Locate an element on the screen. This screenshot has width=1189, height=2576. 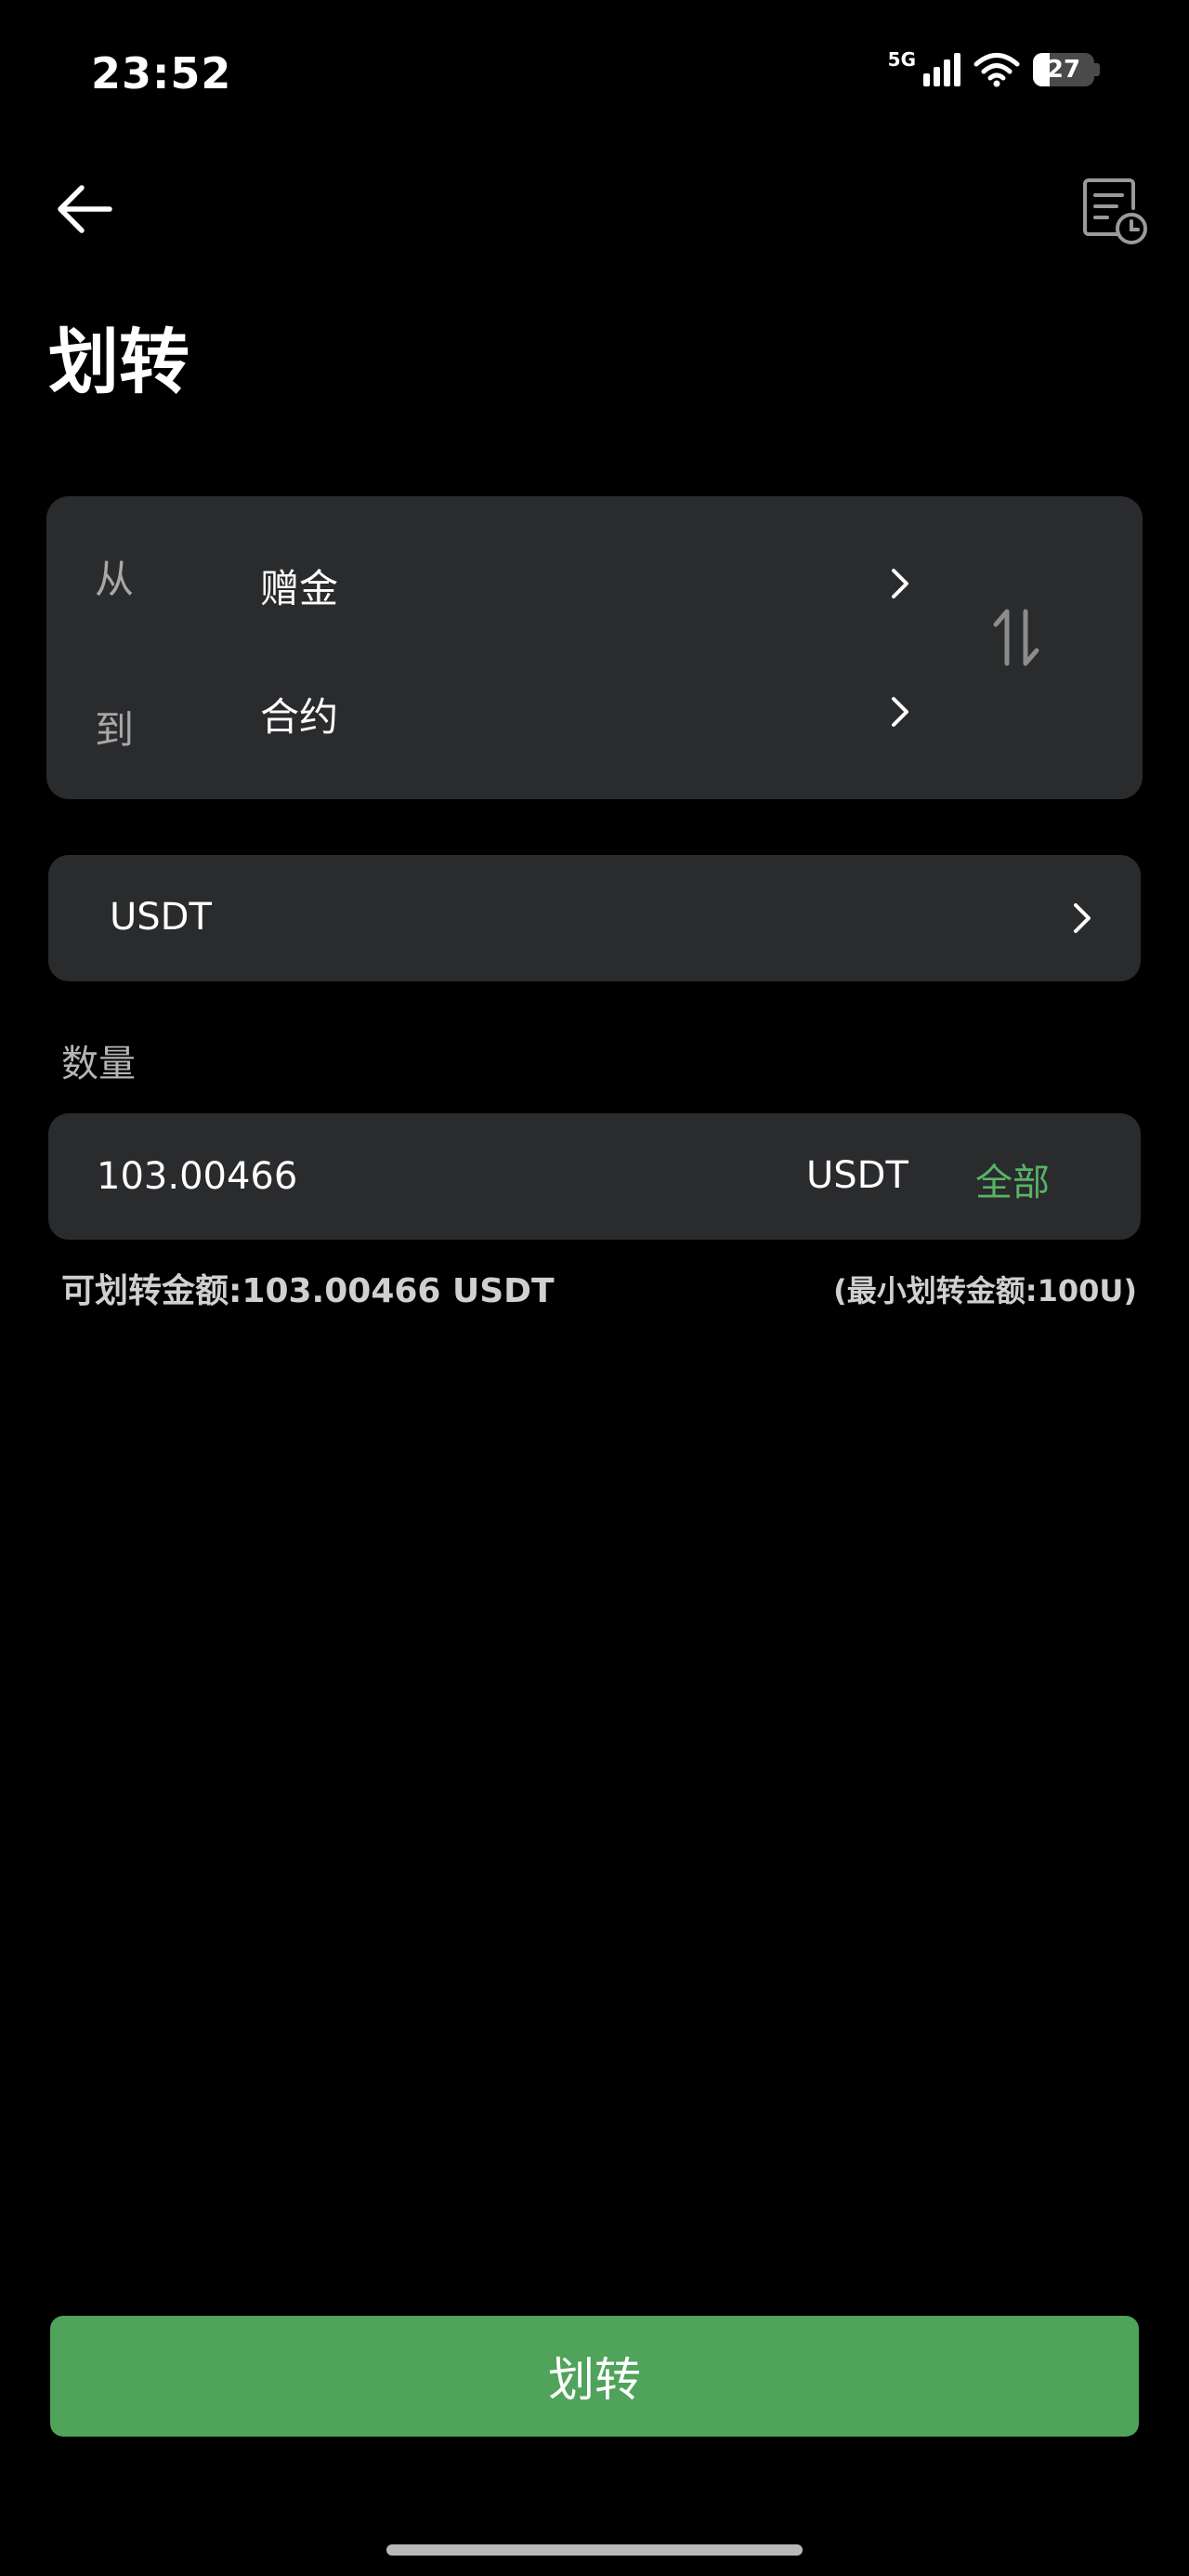
amount-input is located at coordinates (422, 1176).